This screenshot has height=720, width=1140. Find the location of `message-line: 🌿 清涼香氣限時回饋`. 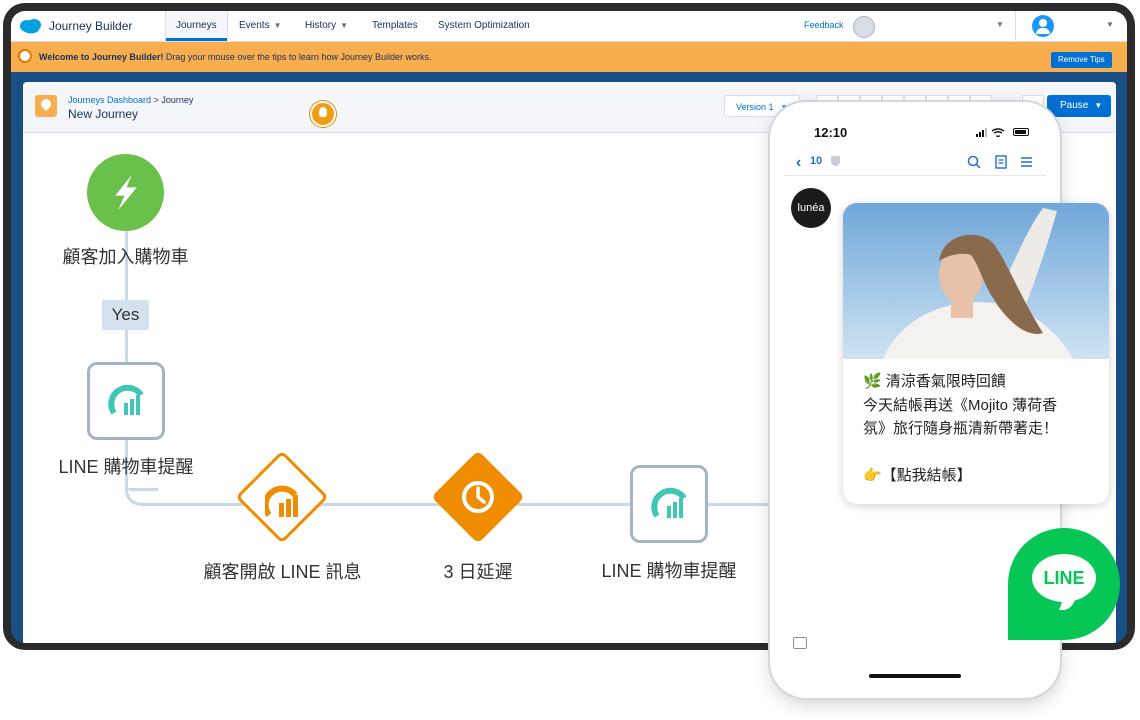

message-line: 🌿 清涼香氣限時回饋 is located at coordinates (934, 381).